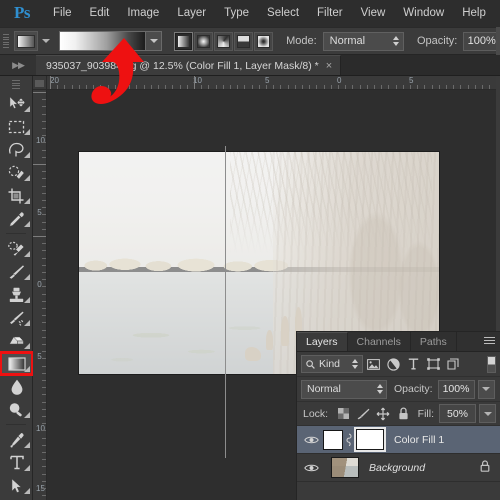  Describe the element at coordinates (398, 440) in the screenshot. I see `table-row: Color Fill 1` at that location.